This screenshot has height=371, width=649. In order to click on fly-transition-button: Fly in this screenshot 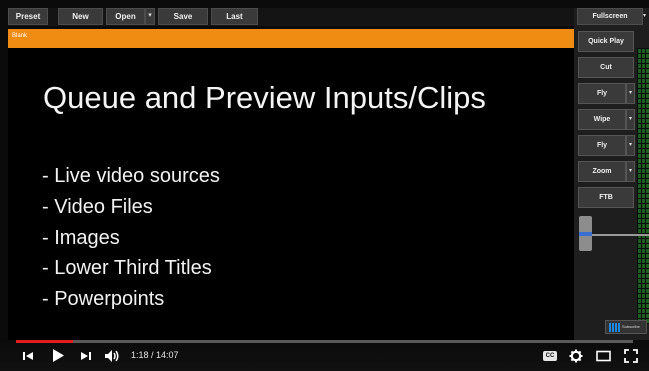, I will do `click(602, 93)`.